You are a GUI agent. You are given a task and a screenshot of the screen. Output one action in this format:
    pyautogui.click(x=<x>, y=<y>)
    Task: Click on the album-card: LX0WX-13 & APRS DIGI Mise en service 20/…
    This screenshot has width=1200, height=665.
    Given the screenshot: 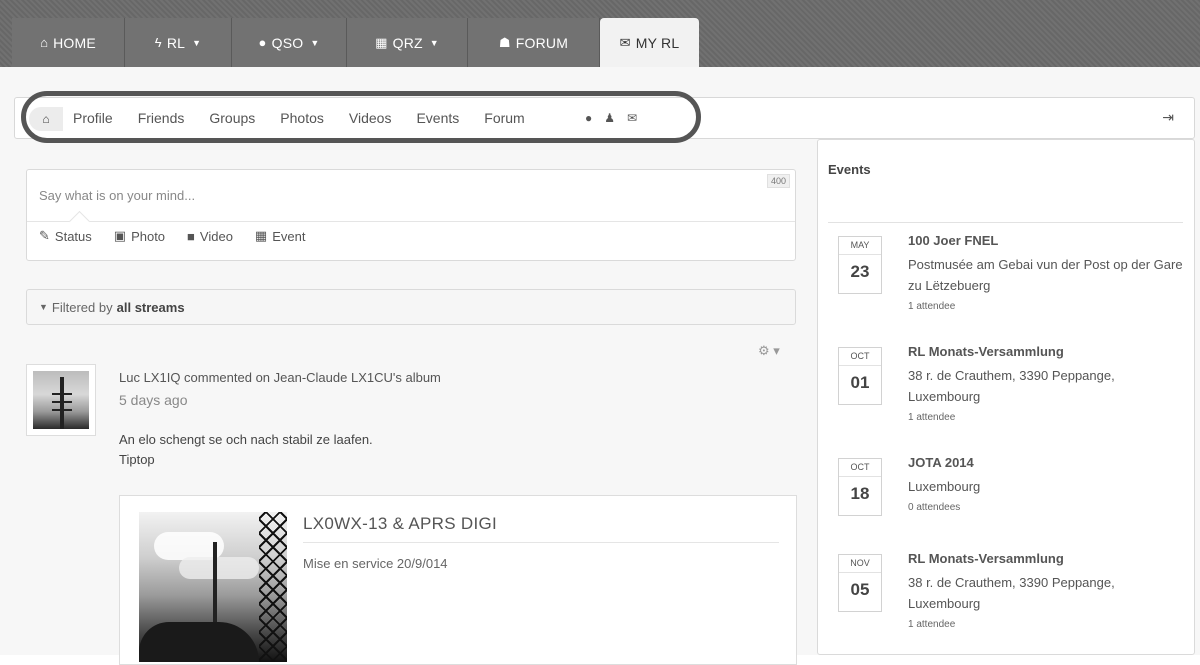 What is the action you would take?
    pyautogui.click(x=458, y=580)
    